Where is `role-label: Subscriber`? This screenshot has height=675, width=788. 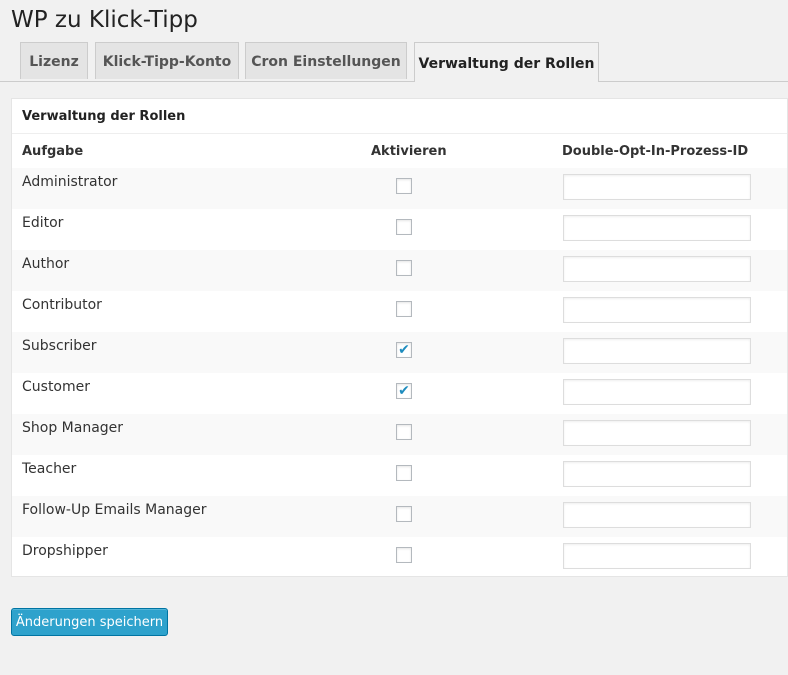 role-label: Subscriber is located at coordinates (59, 346).